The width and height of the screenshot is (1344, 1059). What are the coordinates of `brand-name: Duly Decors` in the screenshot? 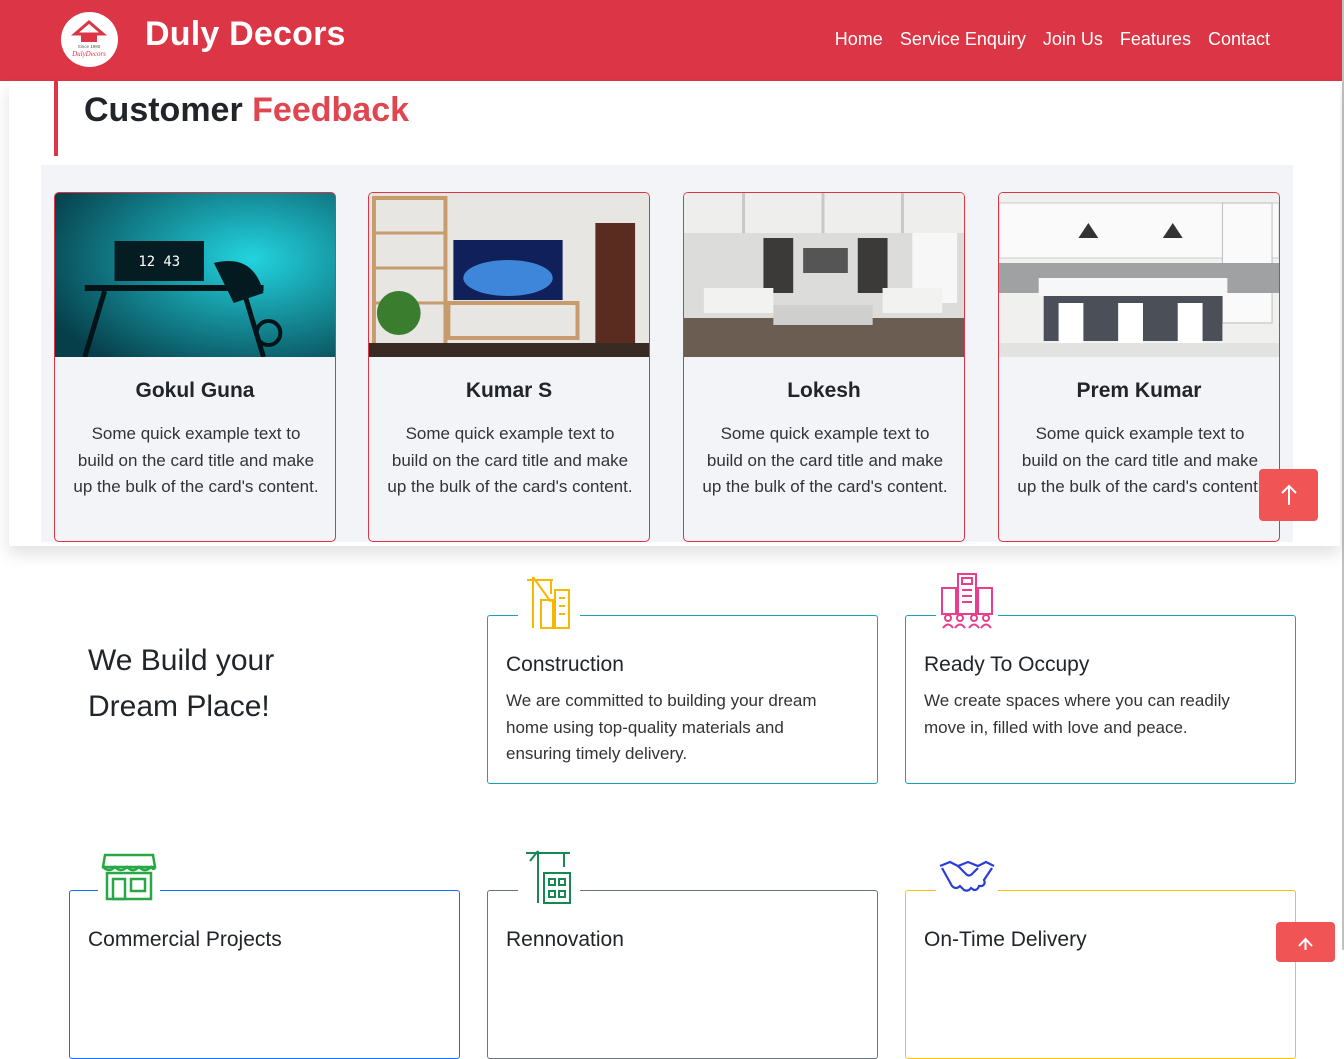 It's located at (245, 34).